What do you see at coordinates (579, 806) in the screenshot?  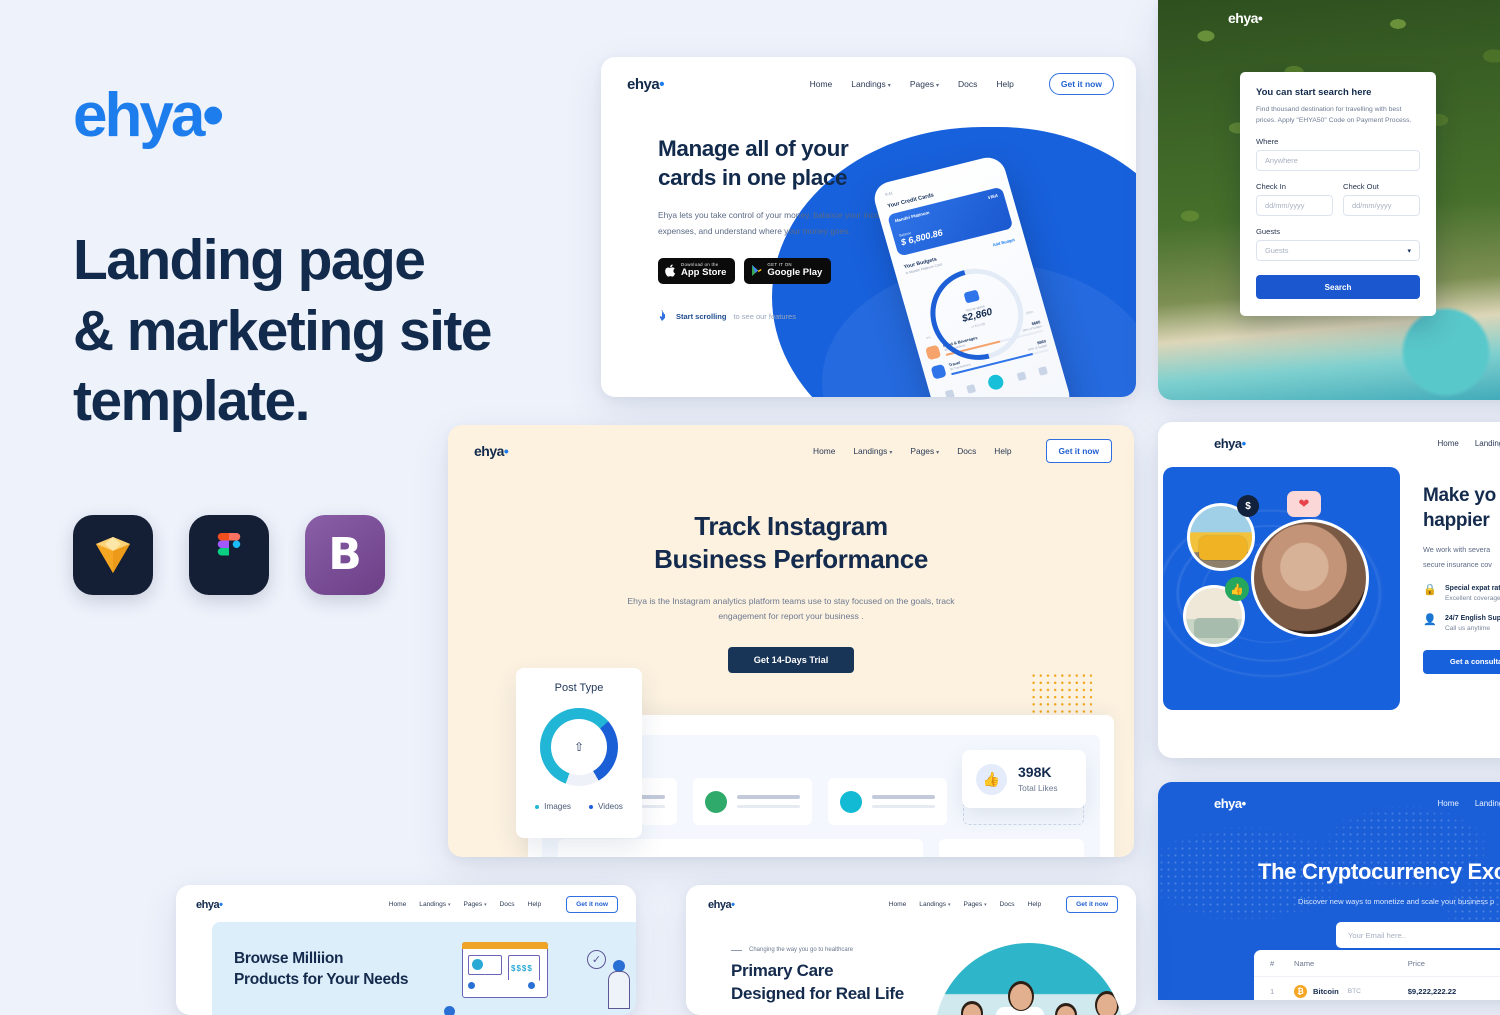 I see `post-type-legend: Images Videos` at bounding box center [579, 806].